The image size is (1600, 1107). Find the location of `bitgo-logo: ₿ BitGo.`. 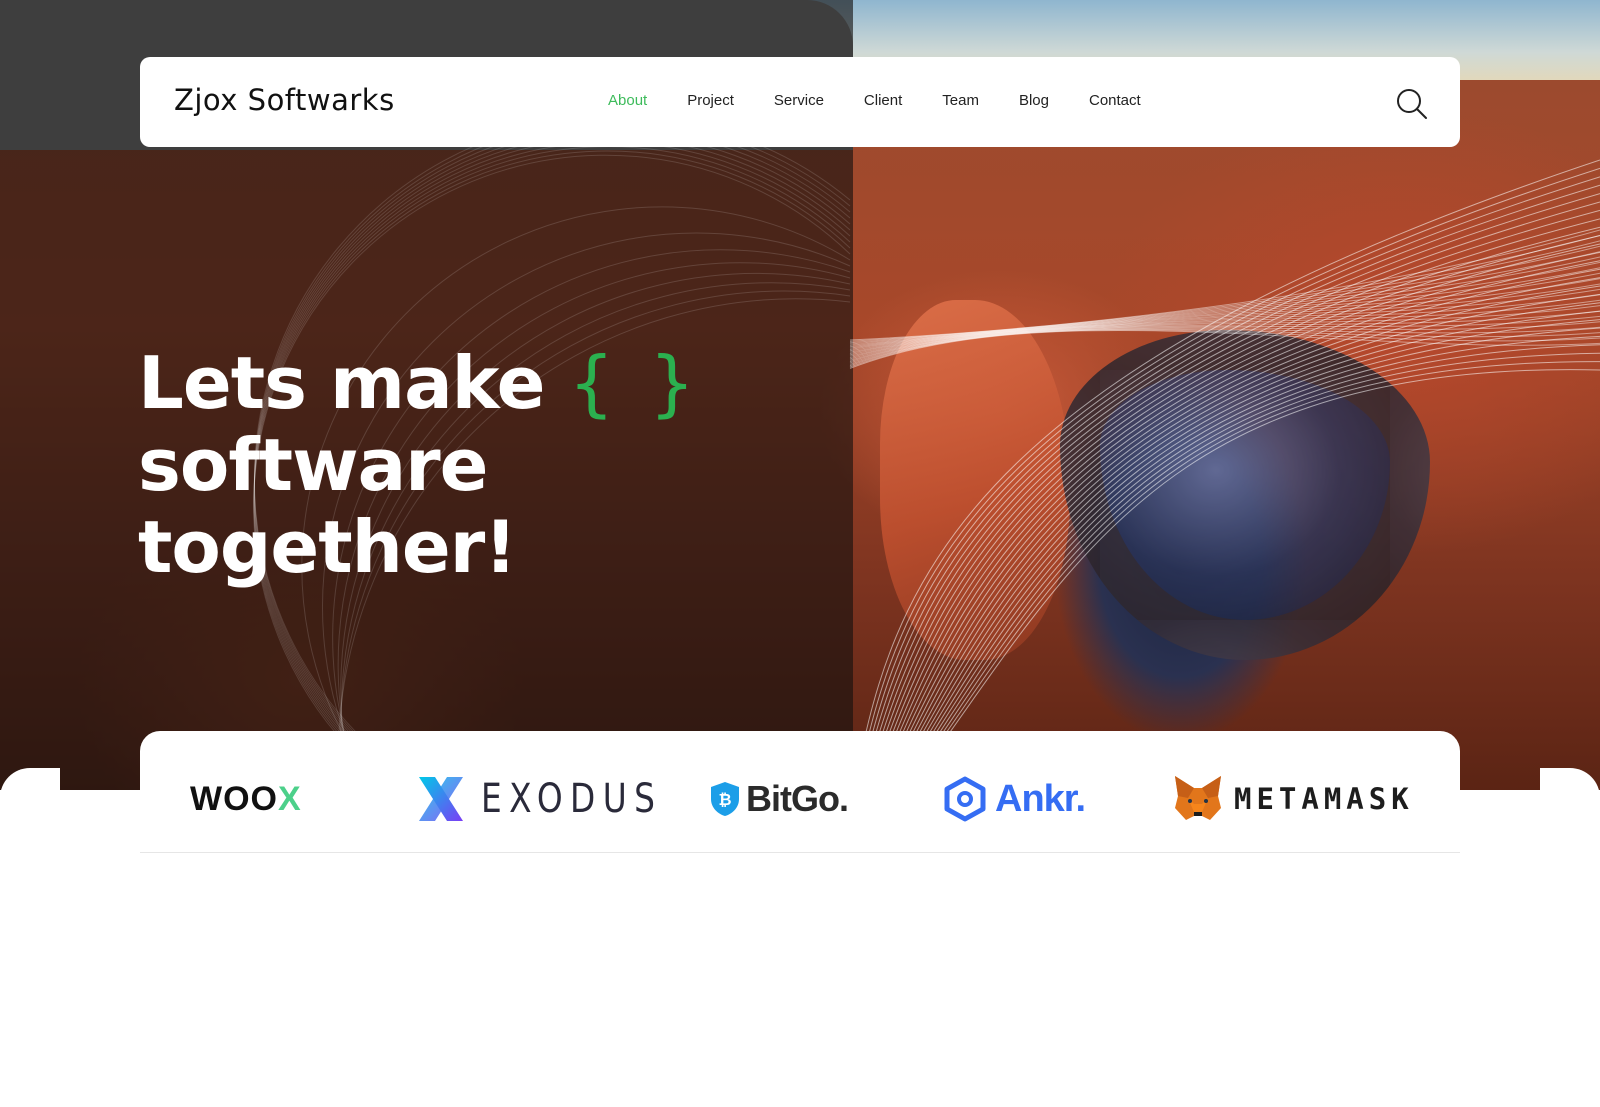

bitgo-logo: ₿ BitGo. is located at coordinates (779, 799).